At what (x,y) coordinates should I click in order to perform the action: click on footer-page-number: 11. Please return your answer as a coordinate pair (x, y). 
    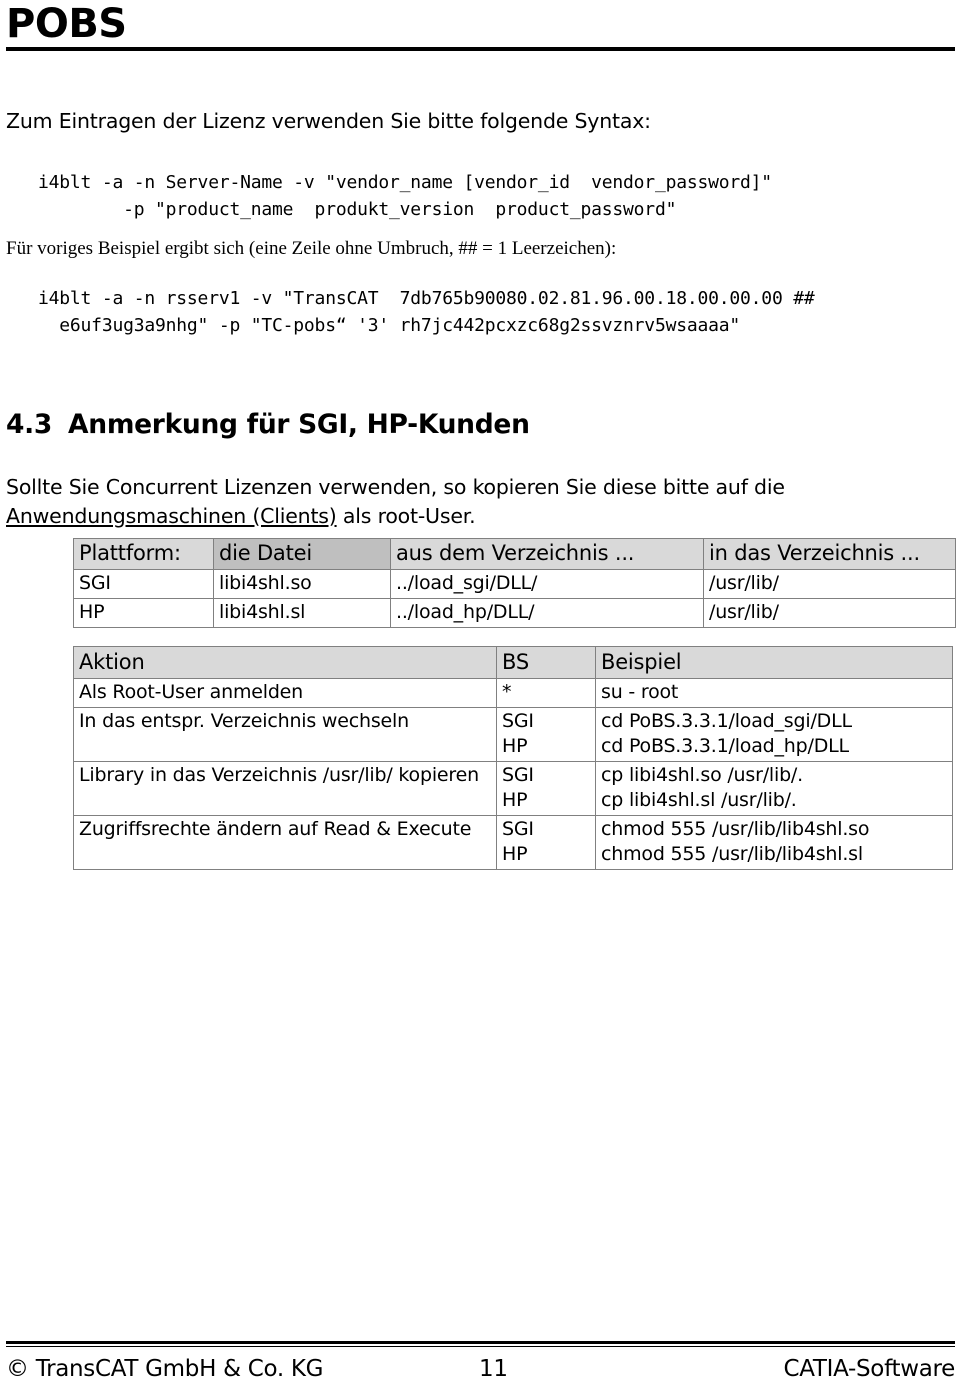
    Looking at the image, I should click on (493, 1369).